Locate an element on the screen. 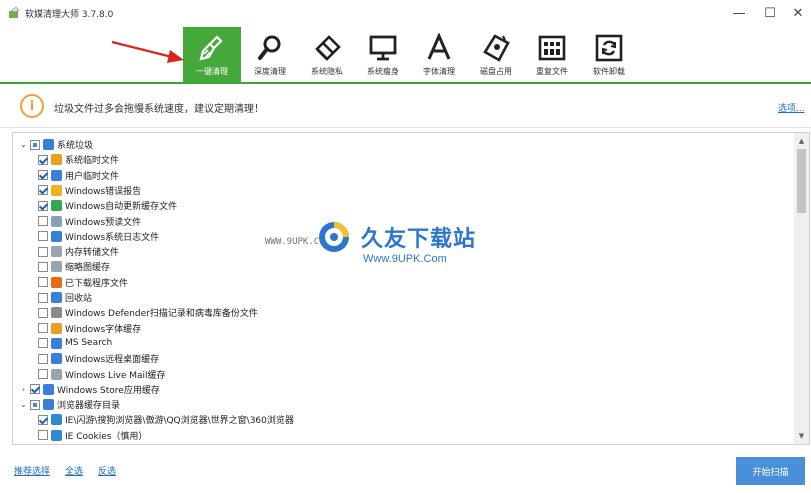 The height and width of the screenshot is (493, 811). tree-row: › Windows Store应用缓存 is located at coordinates (89, 389).